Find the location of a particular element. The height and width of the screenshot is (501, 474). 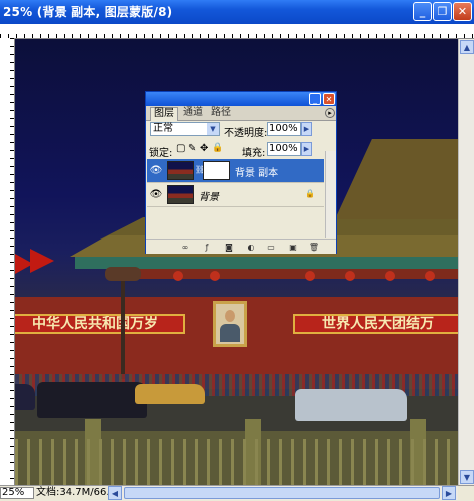

fill-slider-arrow-icon: ▶ is located at coordinates (306, 149).